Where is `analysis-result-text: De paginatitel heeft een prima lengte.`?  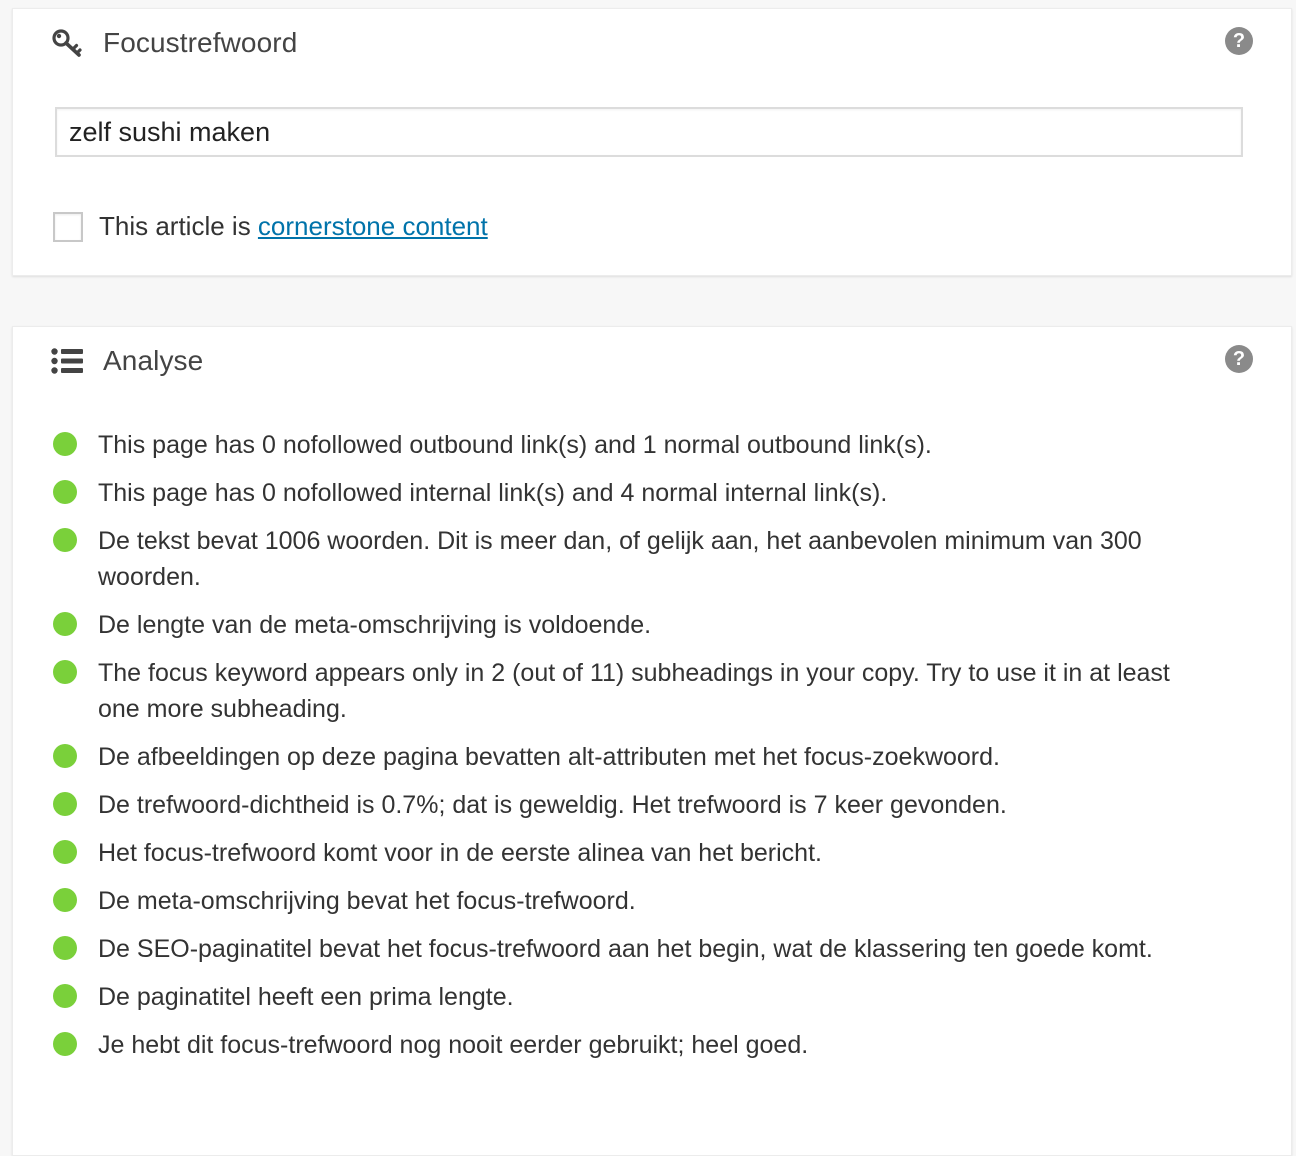
analysis-result-text: De paginatitel heeft een prima lengte. is located at coordinates (306, 997).